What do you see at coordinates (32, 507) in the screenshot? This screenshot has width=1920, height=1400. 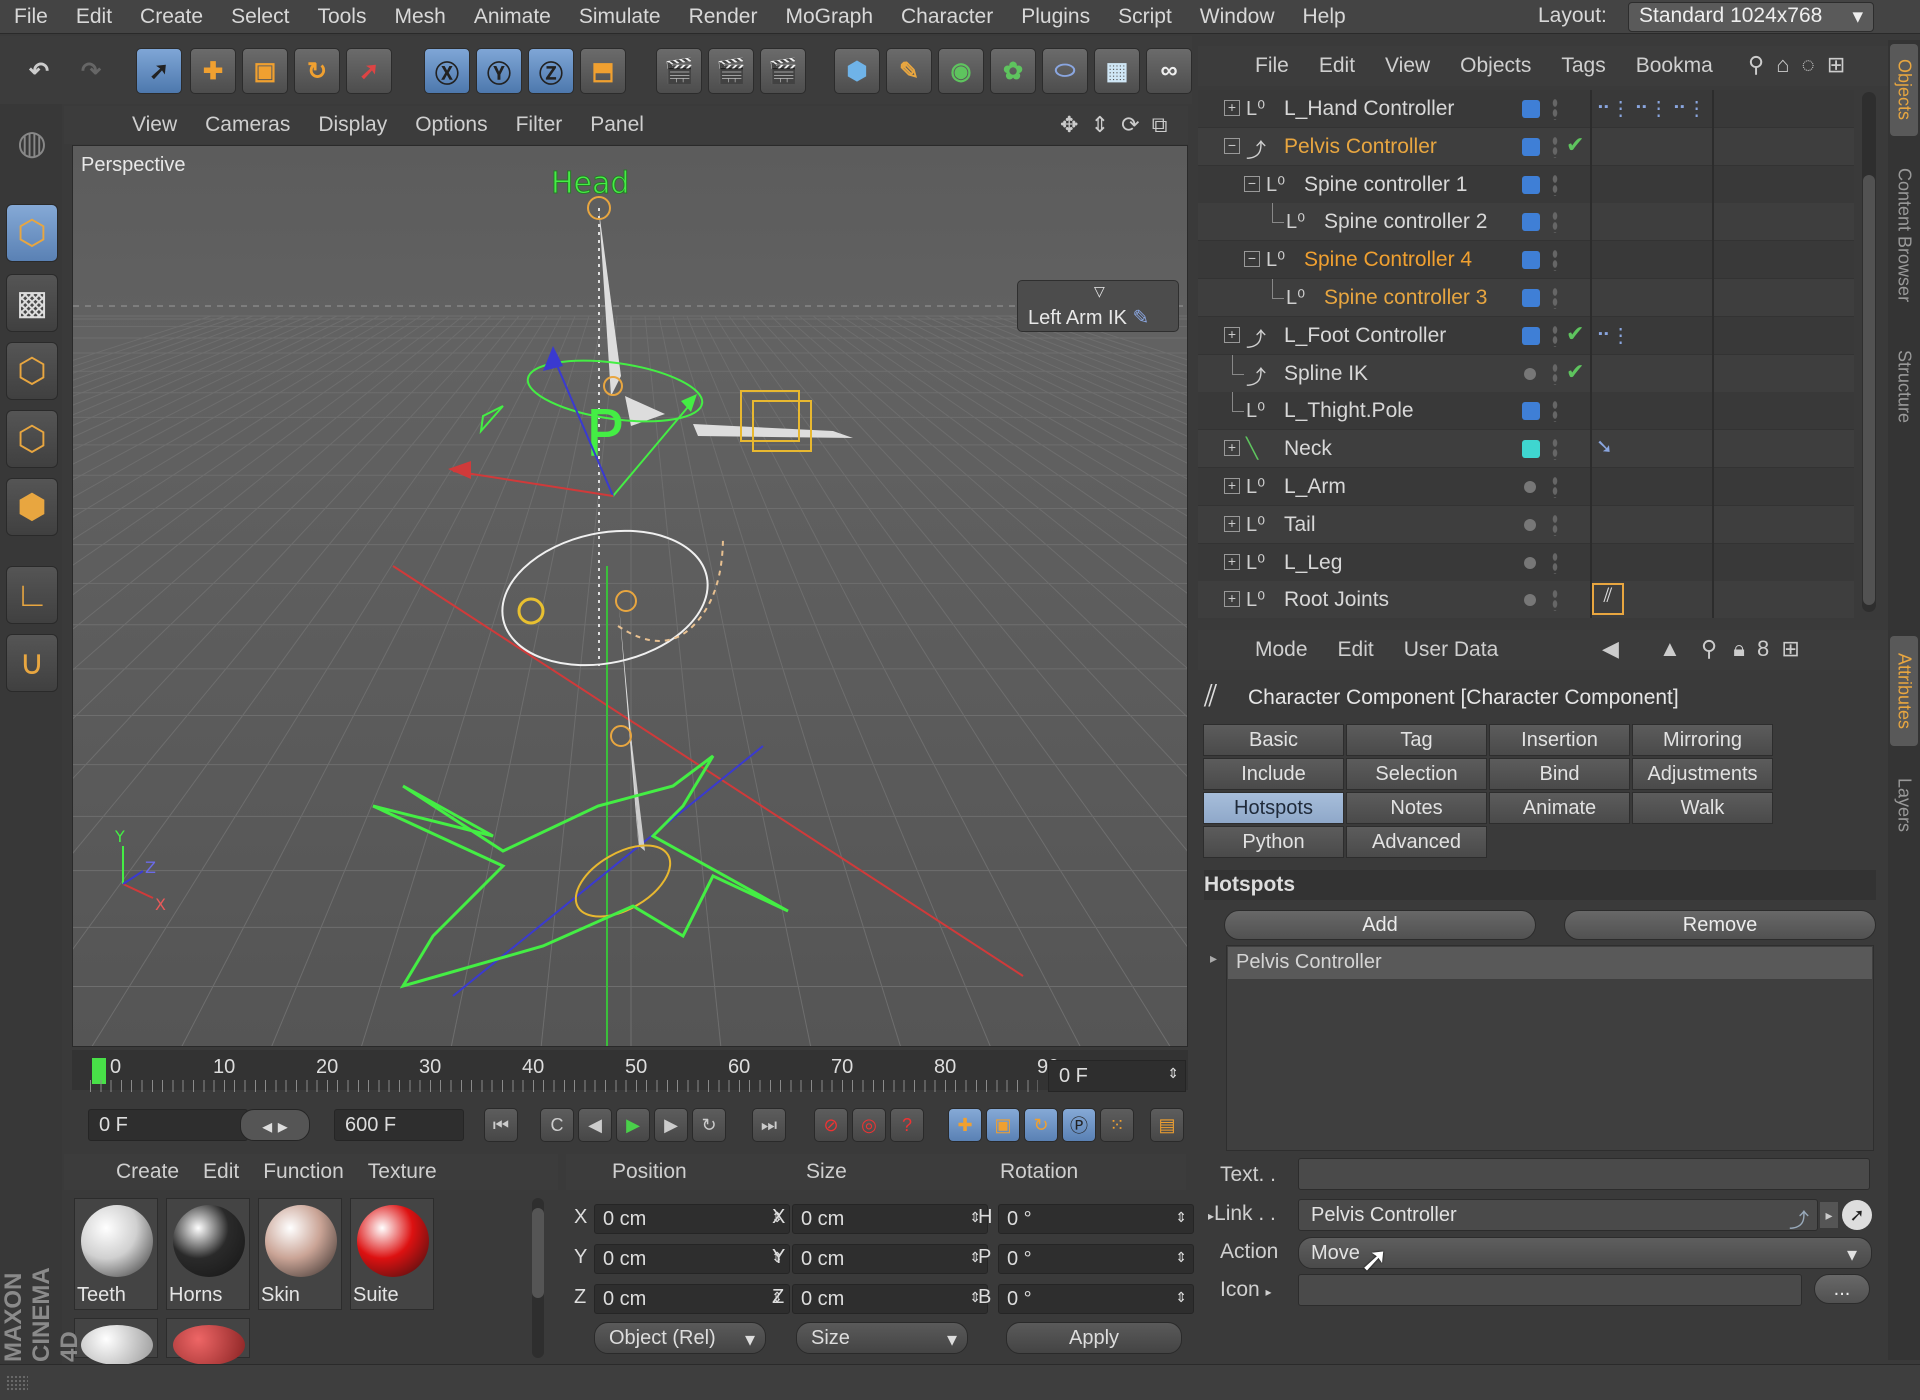 I see `polygons-mode-button: ⬢` at bounding box center [32, 507].